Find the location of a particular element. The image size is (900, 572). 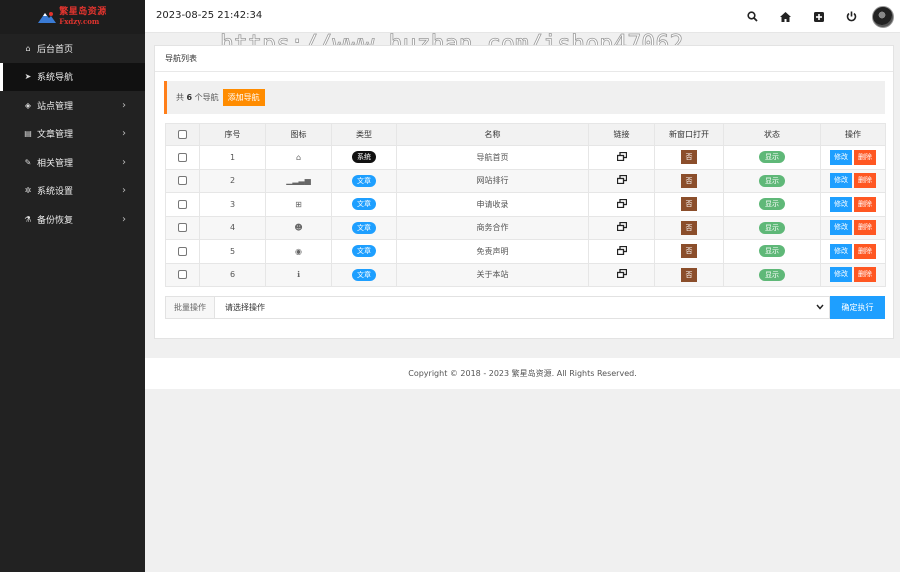

sidebar-item-5: ✲ 系统设置 › is located at coordinates (72, 191).